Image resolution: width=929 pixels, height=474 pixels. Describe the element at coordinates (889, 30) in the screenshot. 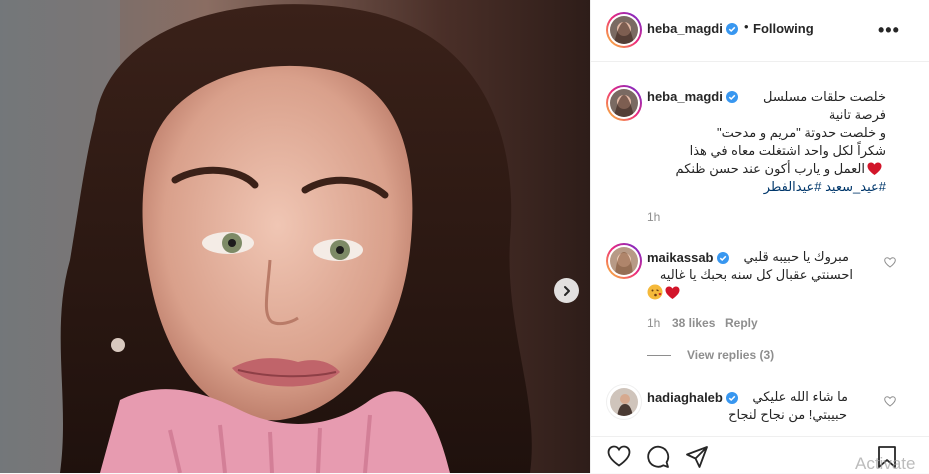

I see `more-options-button: •••` at that location.